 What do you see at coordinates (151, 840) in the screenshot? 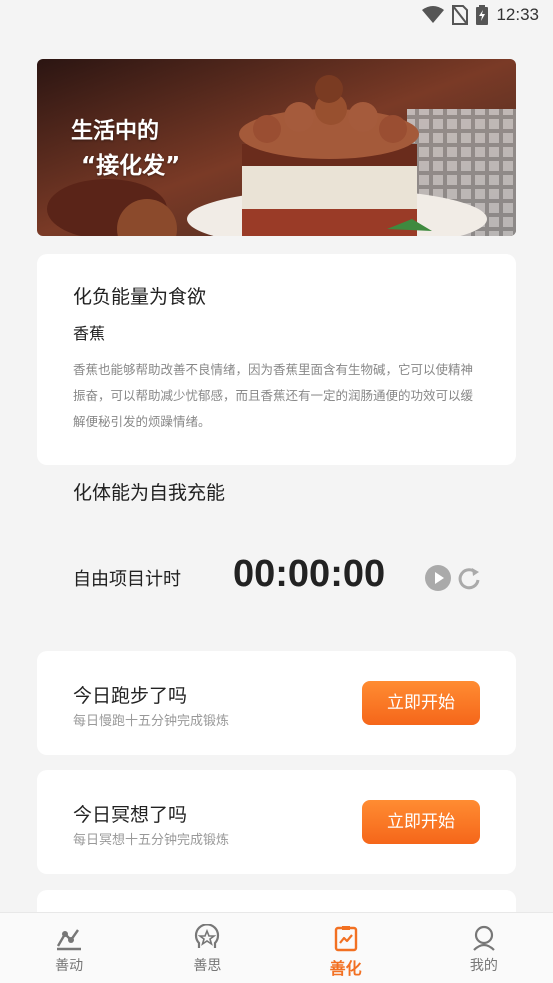
I see `task-subtitle: 每日冥想十五分钟完成锻炼` at bounding box center [151, 840].